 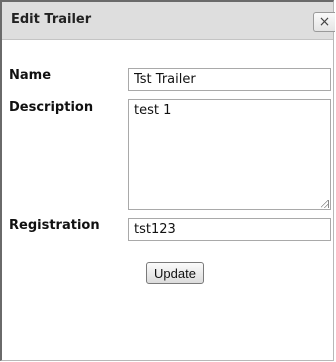 I want to click on name-input, so click(x=229, y=79).